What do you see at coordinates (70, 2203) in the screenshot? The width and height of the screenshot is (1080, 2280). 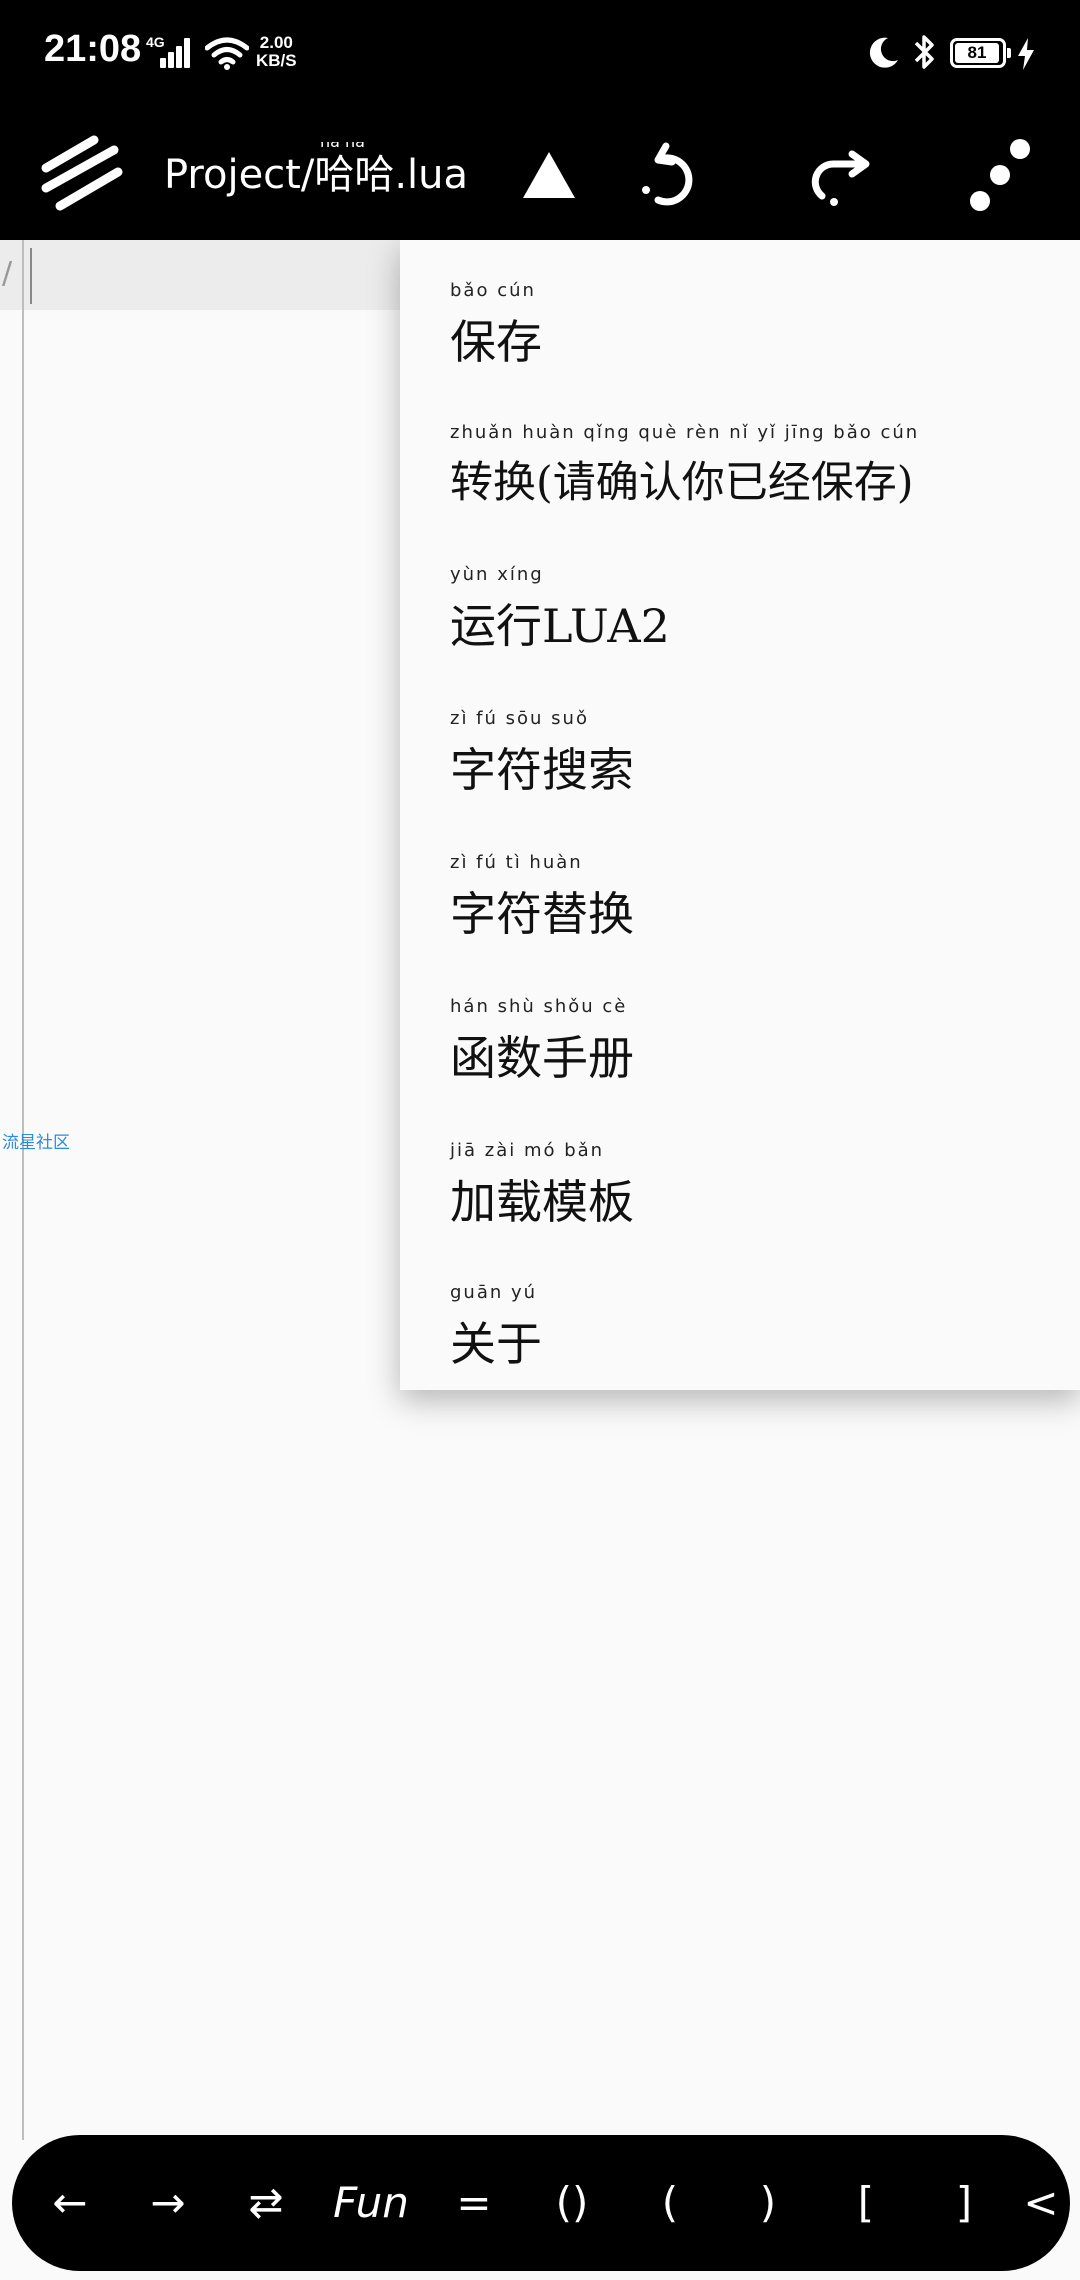 I see `key-arrow-left: ←` at bounding box center [70, 2203].